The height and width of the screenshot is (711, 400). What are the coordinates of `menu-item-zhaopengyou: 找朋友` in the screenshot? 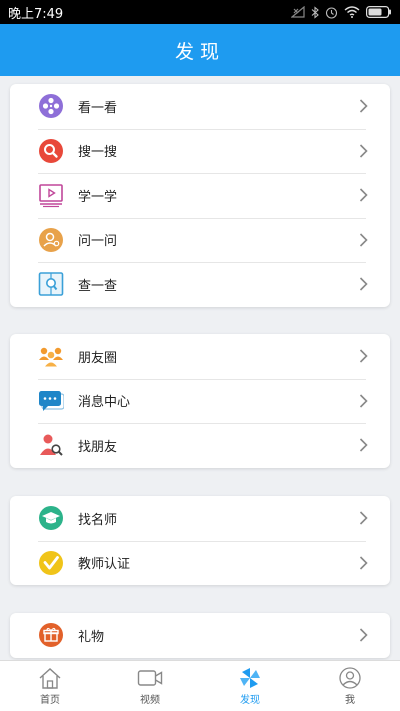 It's located at (200, 445).